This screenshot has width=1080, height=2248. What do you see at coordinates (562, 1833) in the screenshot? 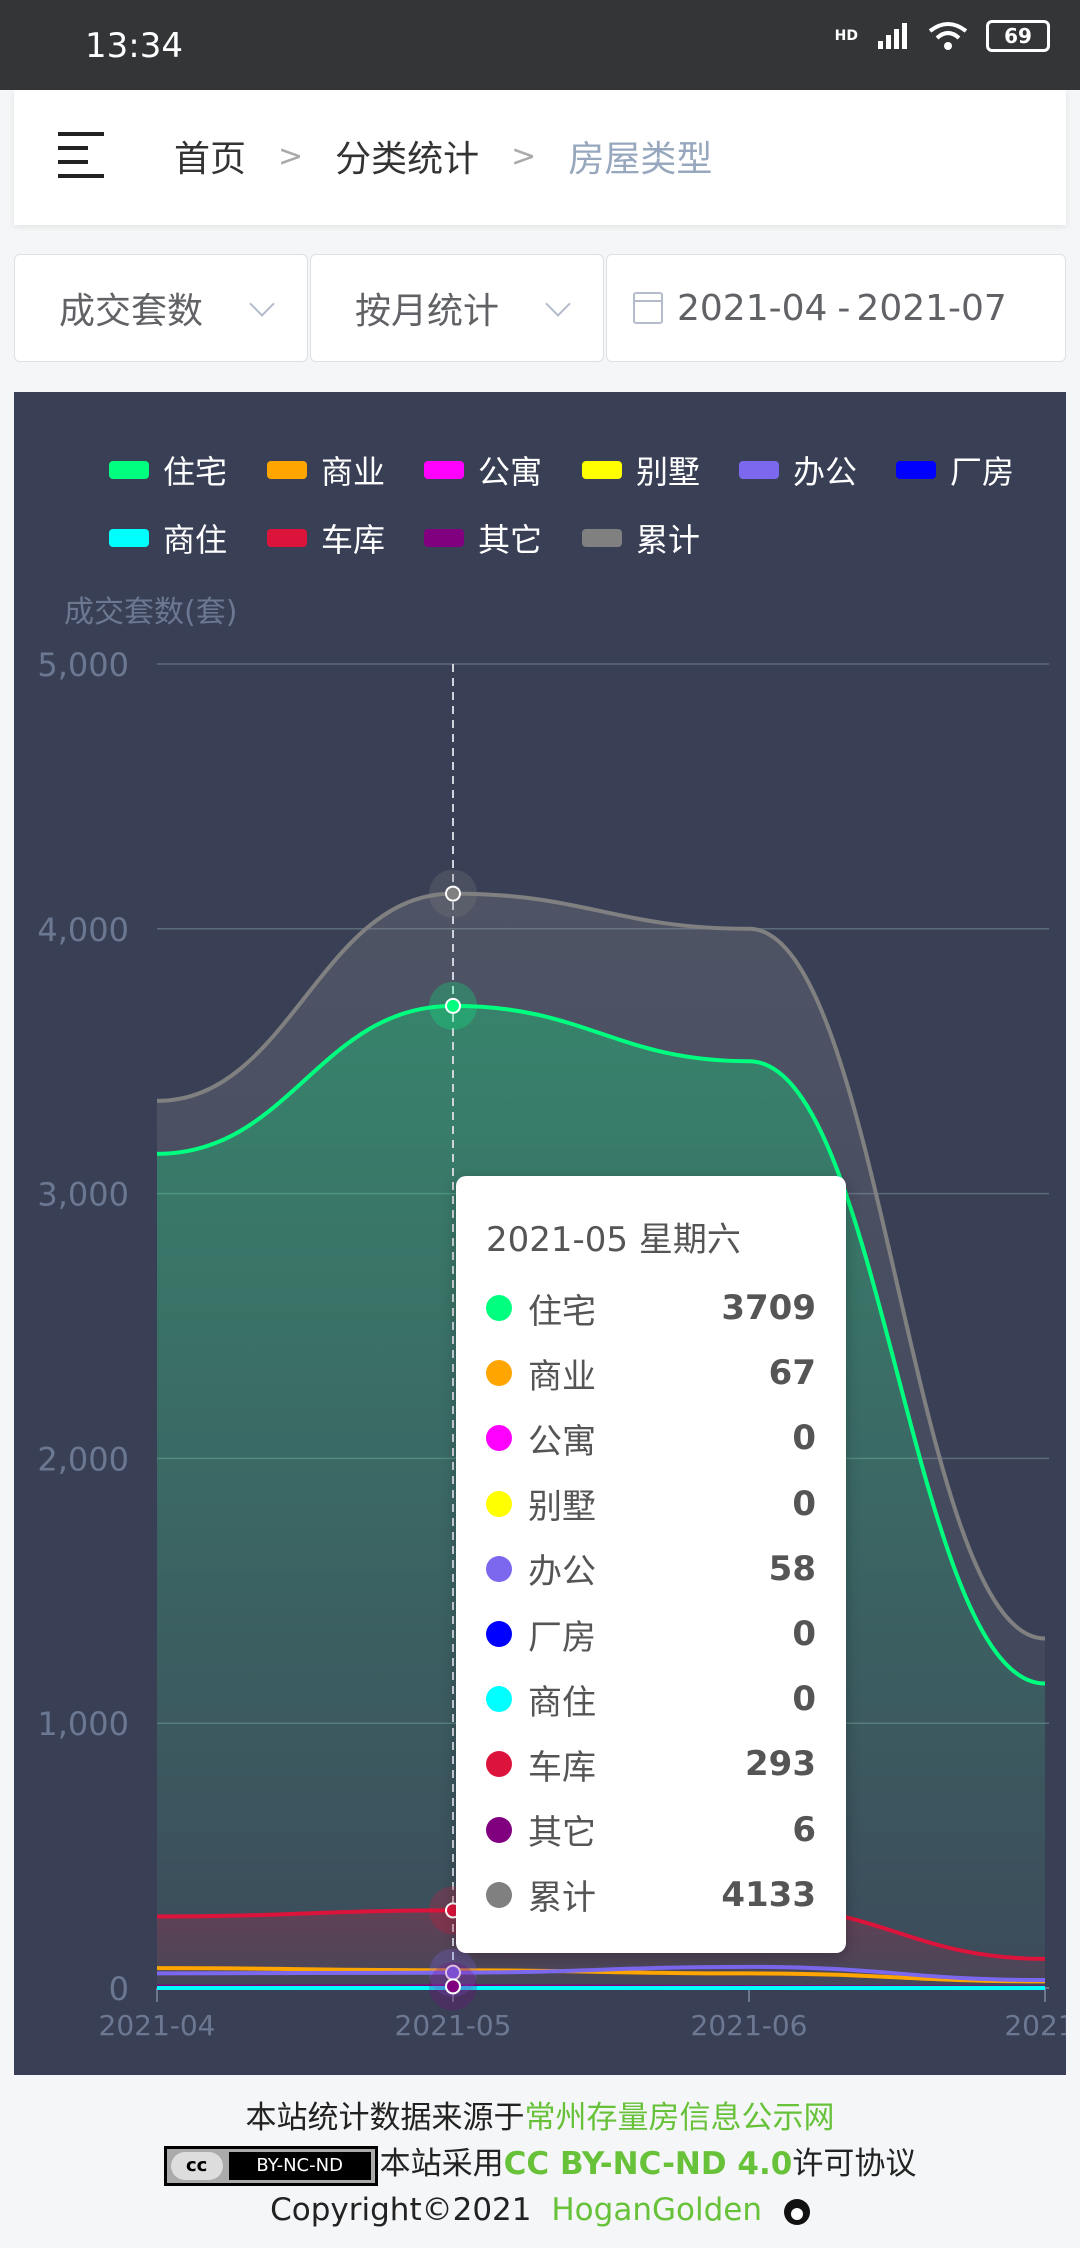
I see `tooltip-series-name: 其它` at bounding box center [562, 1833].